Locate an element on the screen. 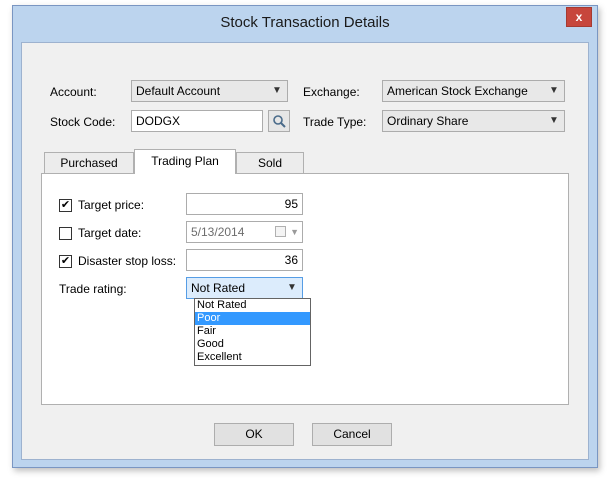 This screenshot has width=613, height=488. stop-loss-checkbox: ✔ is located at coordinates (65, 261).